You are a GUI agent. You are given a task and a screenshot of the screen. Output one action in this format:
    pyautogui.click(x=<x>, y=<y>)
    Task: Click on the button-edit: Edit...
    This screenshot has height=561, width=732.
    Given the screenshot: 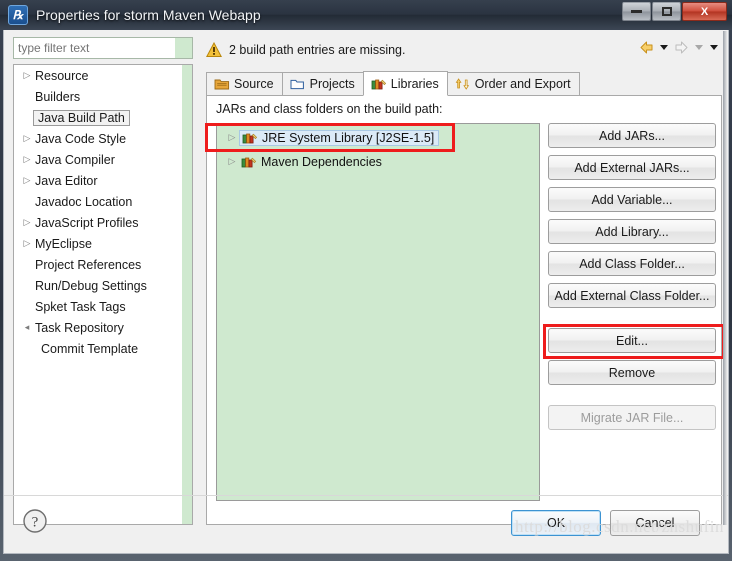 What is the action you would take?
    pyautogui.click(x=632, y=340)
    